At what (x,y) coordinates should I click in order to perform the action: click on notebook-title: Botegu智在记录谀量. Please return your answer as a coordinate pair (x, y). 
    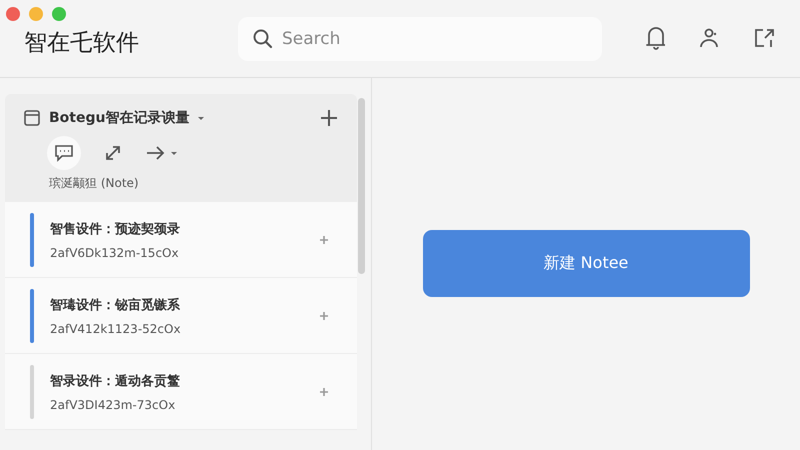
    Looking at the image, I should click on (119, 118).